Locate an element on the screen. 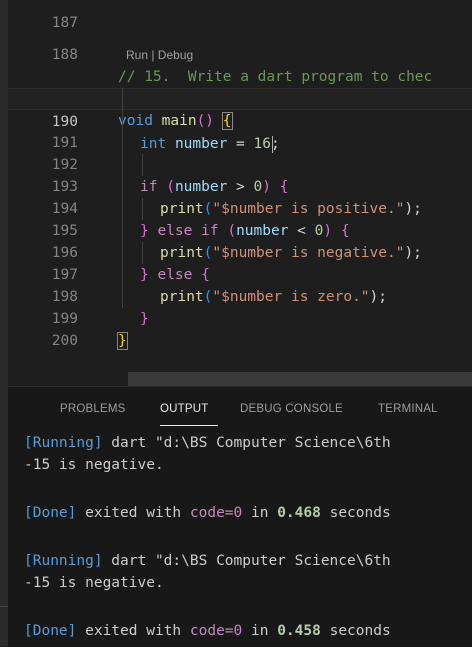 The image size is (472, 647). code-line-192: 192 if (number > 0) { is located at coordinates (240, 163).